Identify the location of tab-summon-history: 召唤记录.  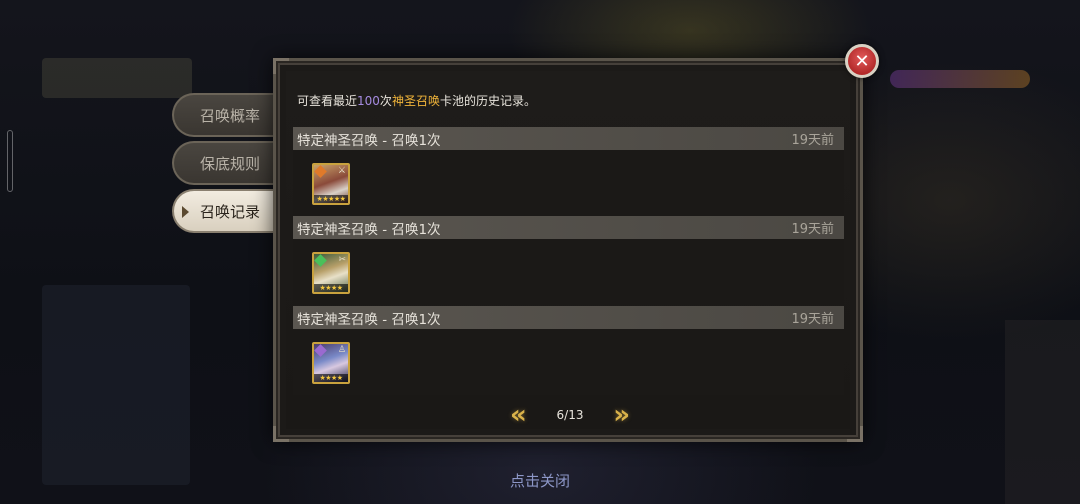
(224, 211).